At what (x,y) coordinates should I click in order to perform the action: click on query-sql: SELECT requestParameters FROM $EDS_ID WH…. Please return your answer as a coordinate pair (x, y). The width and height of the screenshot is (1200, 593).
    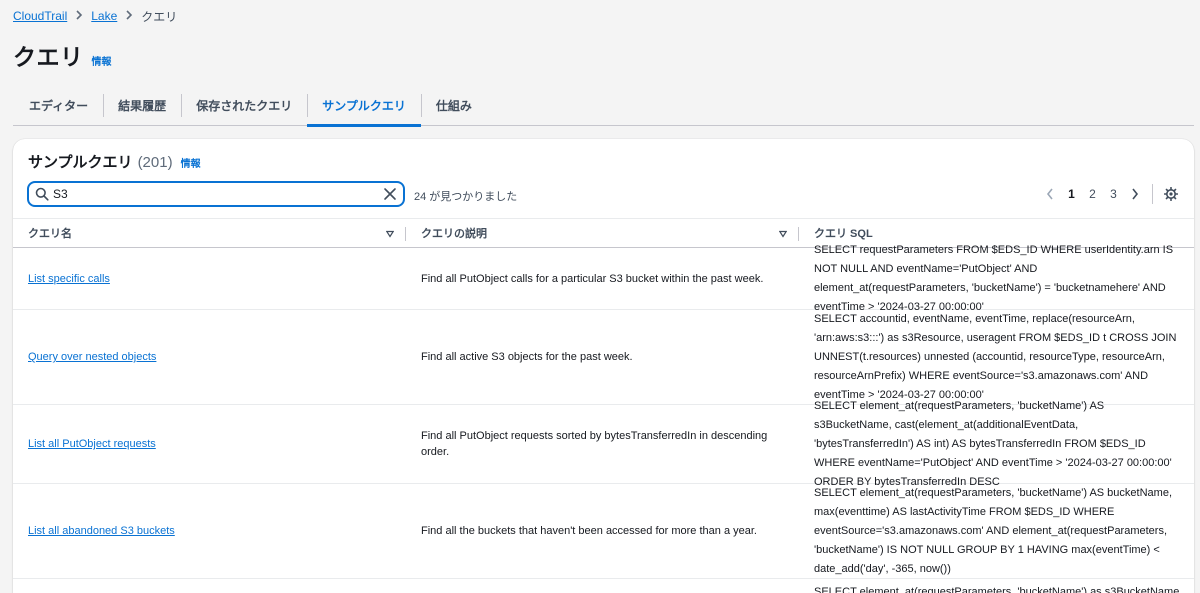
    Looking at the image, I should click on (994, 278).